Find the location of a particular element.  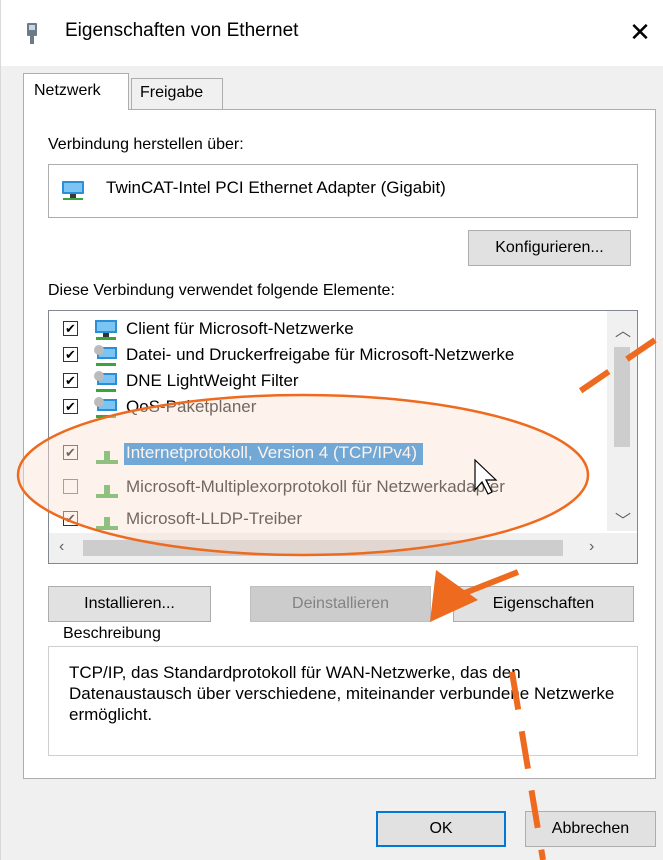

list-item: ✔ QoS-Paketplaner is located at coordinates (326, 408).